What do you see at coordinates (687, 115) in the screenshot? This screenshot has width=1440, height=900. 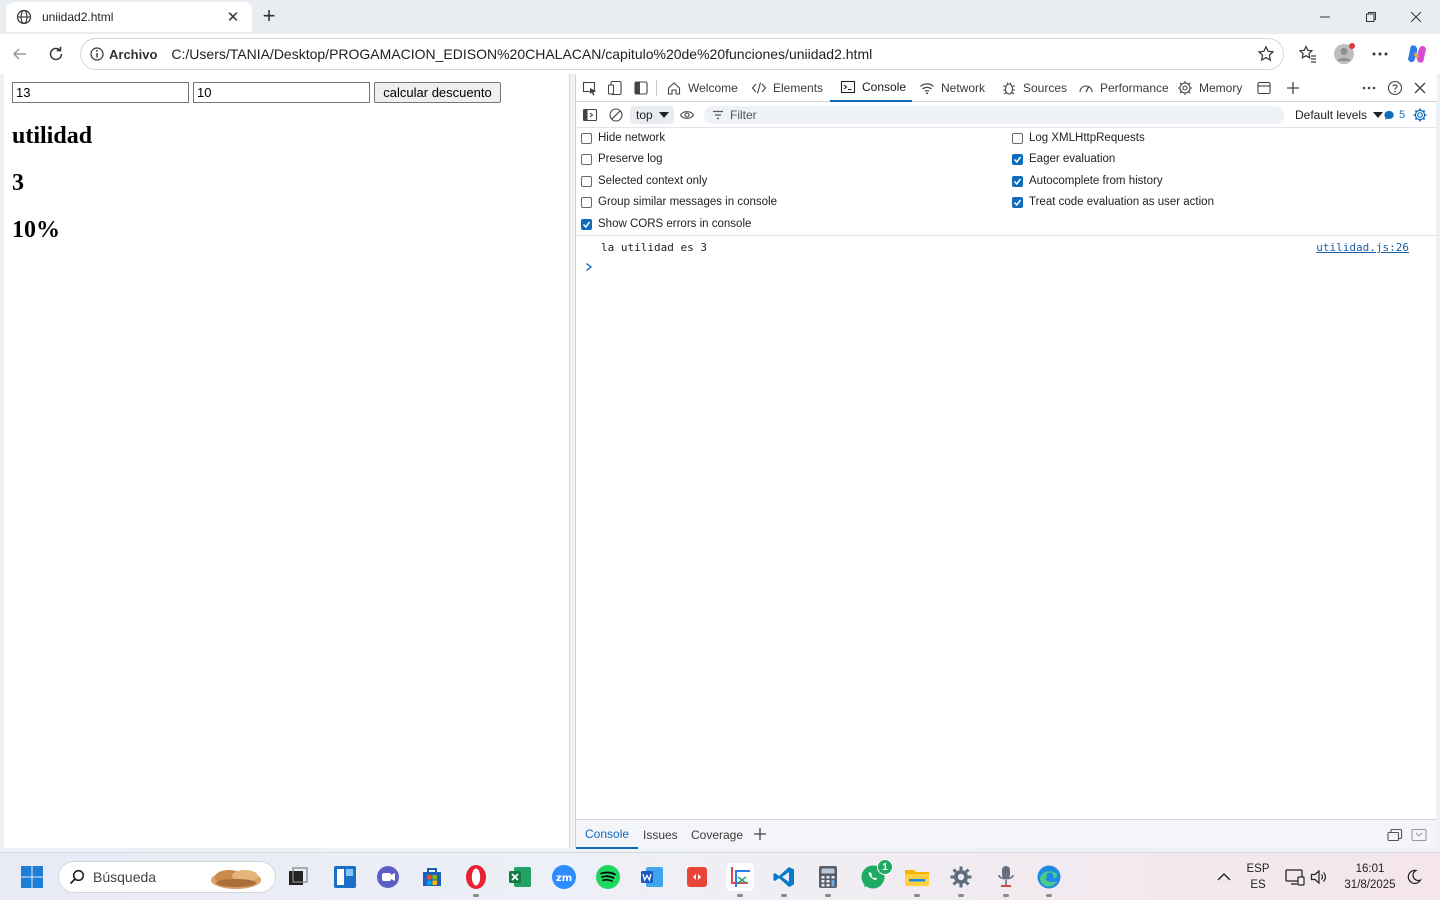 I see `live-expression-eye-icon` at bounding box center [687, 115].